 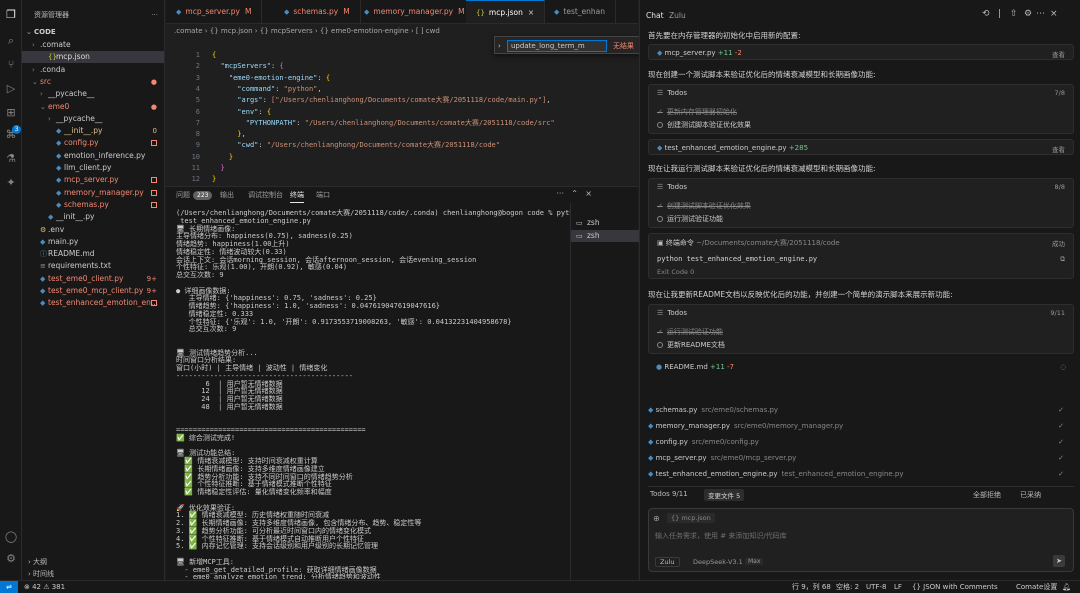 What do you see at coordinates (11, 15) in the screenshot?
I see `explorer-icon: ❐` at bounding box center [11, 15].